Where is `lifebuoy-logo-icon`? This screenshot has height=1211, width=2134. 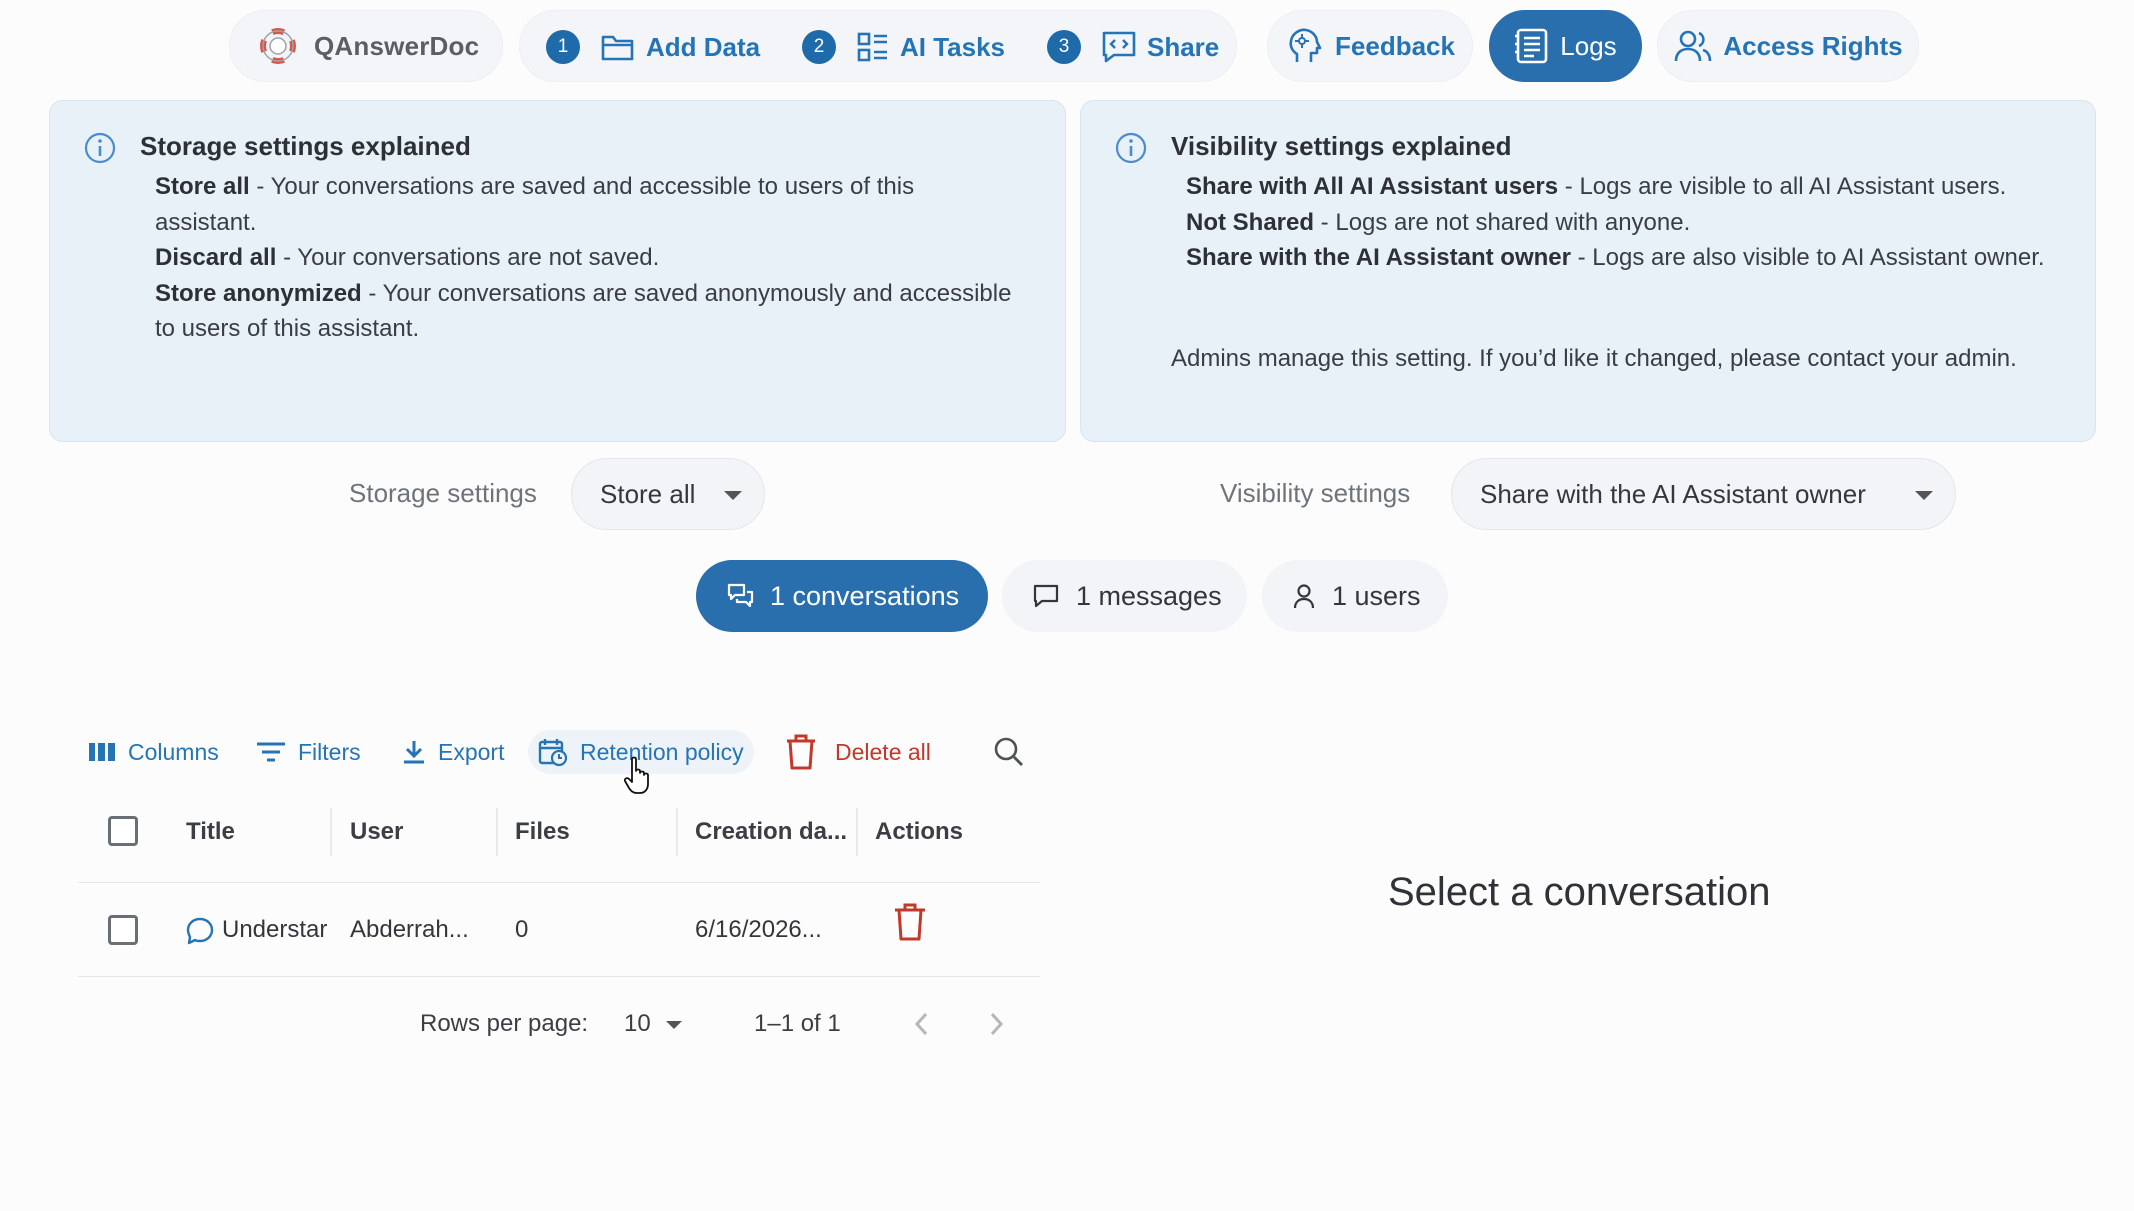
lifebuoy-logo-icon is located at coordinates (278, 46).